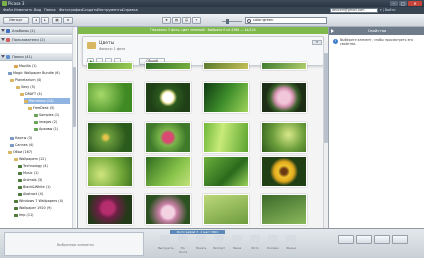 Image resolution: width=424 pixels, height=258 pixels. What do you see at coordinates (38, 31) in the screenshot?
I see `section-albums: Альбомы (2)` at bounding box center [38, 31].